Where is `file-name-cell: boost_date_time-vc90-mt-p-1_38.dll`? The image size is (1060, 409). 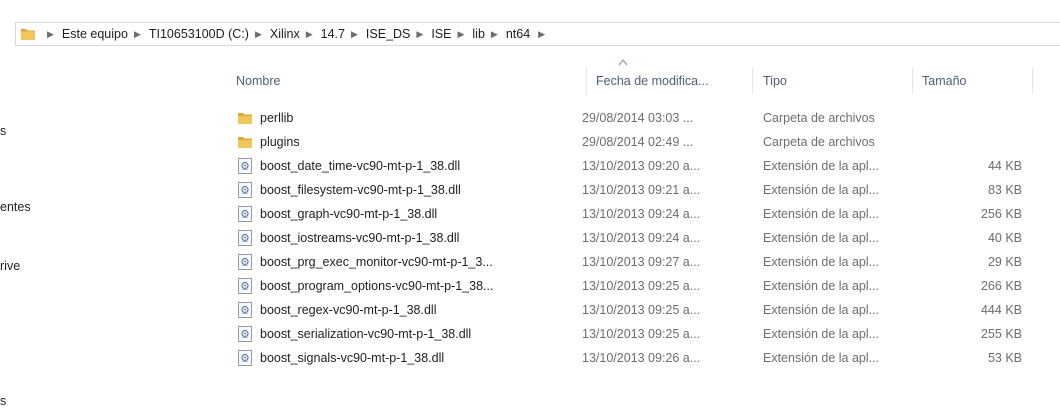 file-name-cell: boost_date_time-vc90-mt-p-1_38.dll is located at coordinates (413, 166).